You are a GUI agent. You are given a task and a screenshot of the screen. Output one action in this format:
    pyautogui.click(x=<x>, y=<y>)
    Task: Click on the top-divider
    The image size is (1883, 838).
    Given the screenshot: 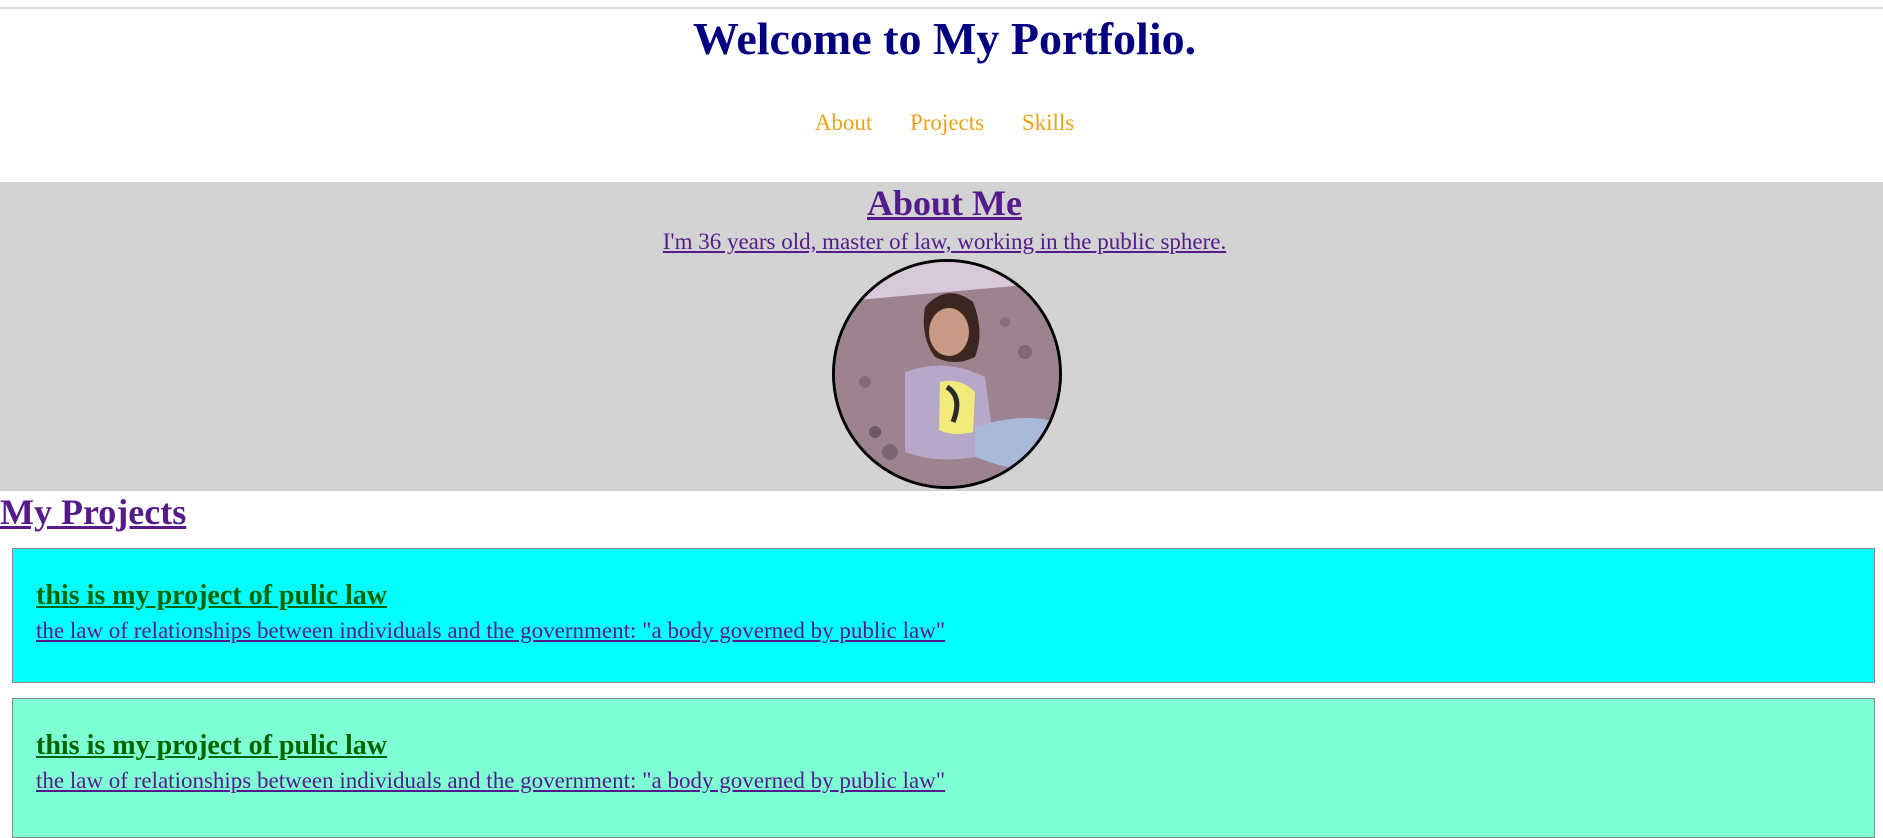 What is the action you would take?
    pyautogui.click(x=941, y=8)
    